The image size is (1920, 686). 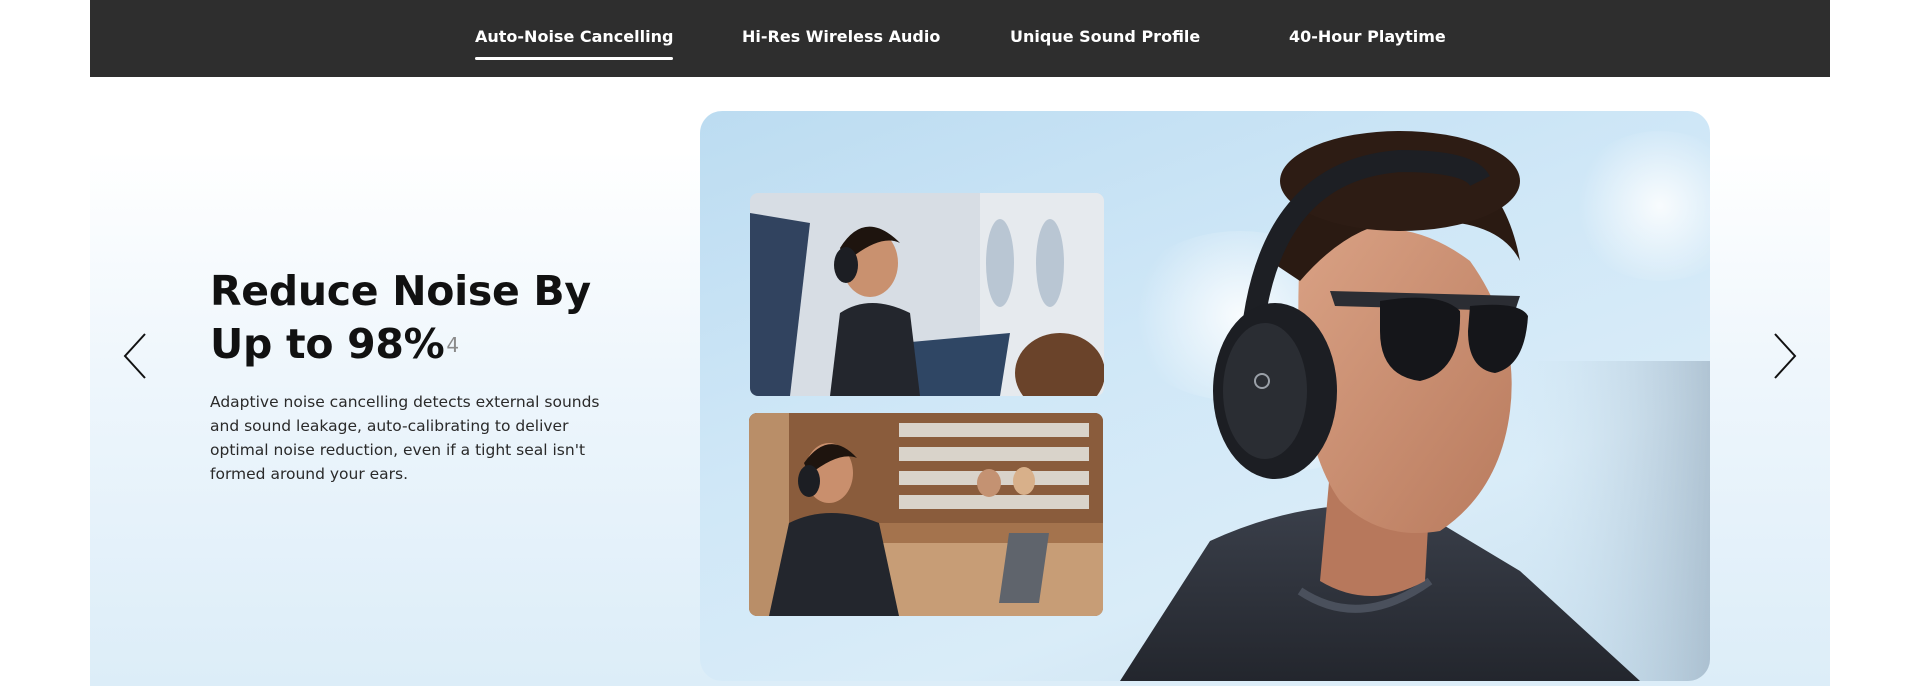 What do you see at coordinates (927, 294) in the screenshot?
I see `airplane-photo` at bounding box center [927, 294].